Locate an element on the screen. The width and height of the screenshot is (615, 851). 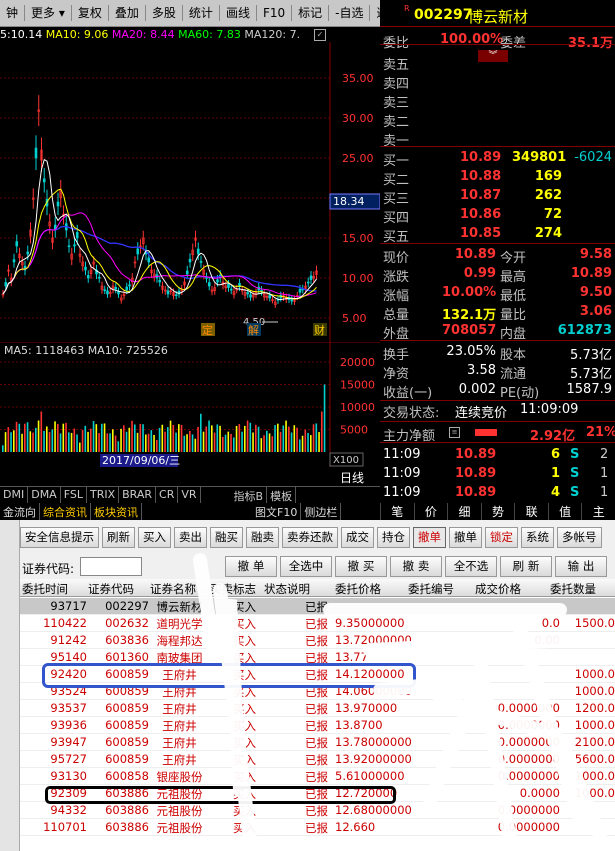
marker-ding: 定 is located at coordinates (207, 330).